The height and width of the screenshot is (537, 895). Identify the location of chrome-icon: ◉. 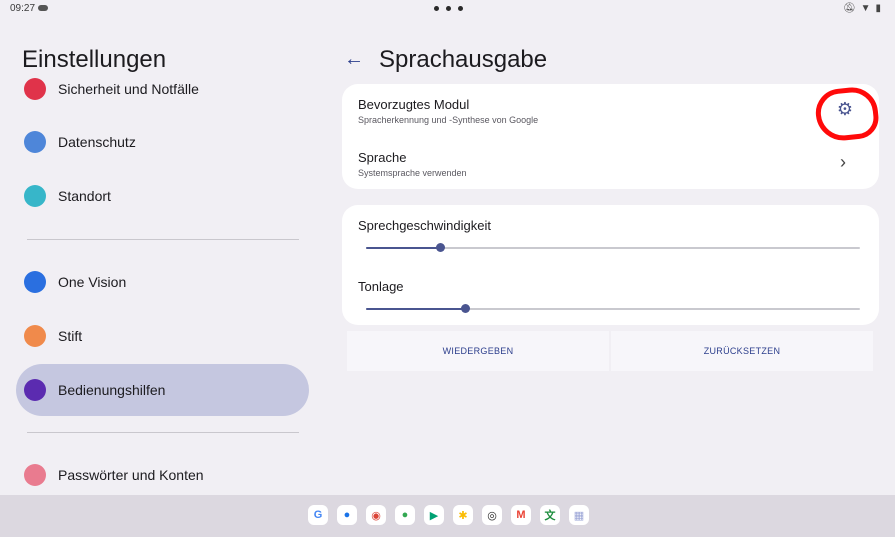
(376, 515).